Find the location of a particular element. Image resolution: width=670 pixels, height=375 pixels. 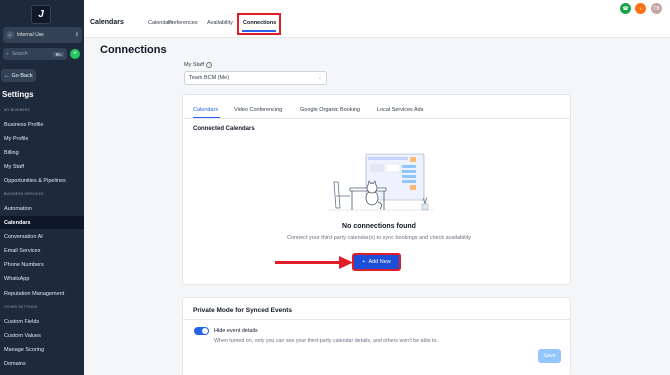

sidebar-item-business-profile: Business Profile is located at coordinates (42, 124).